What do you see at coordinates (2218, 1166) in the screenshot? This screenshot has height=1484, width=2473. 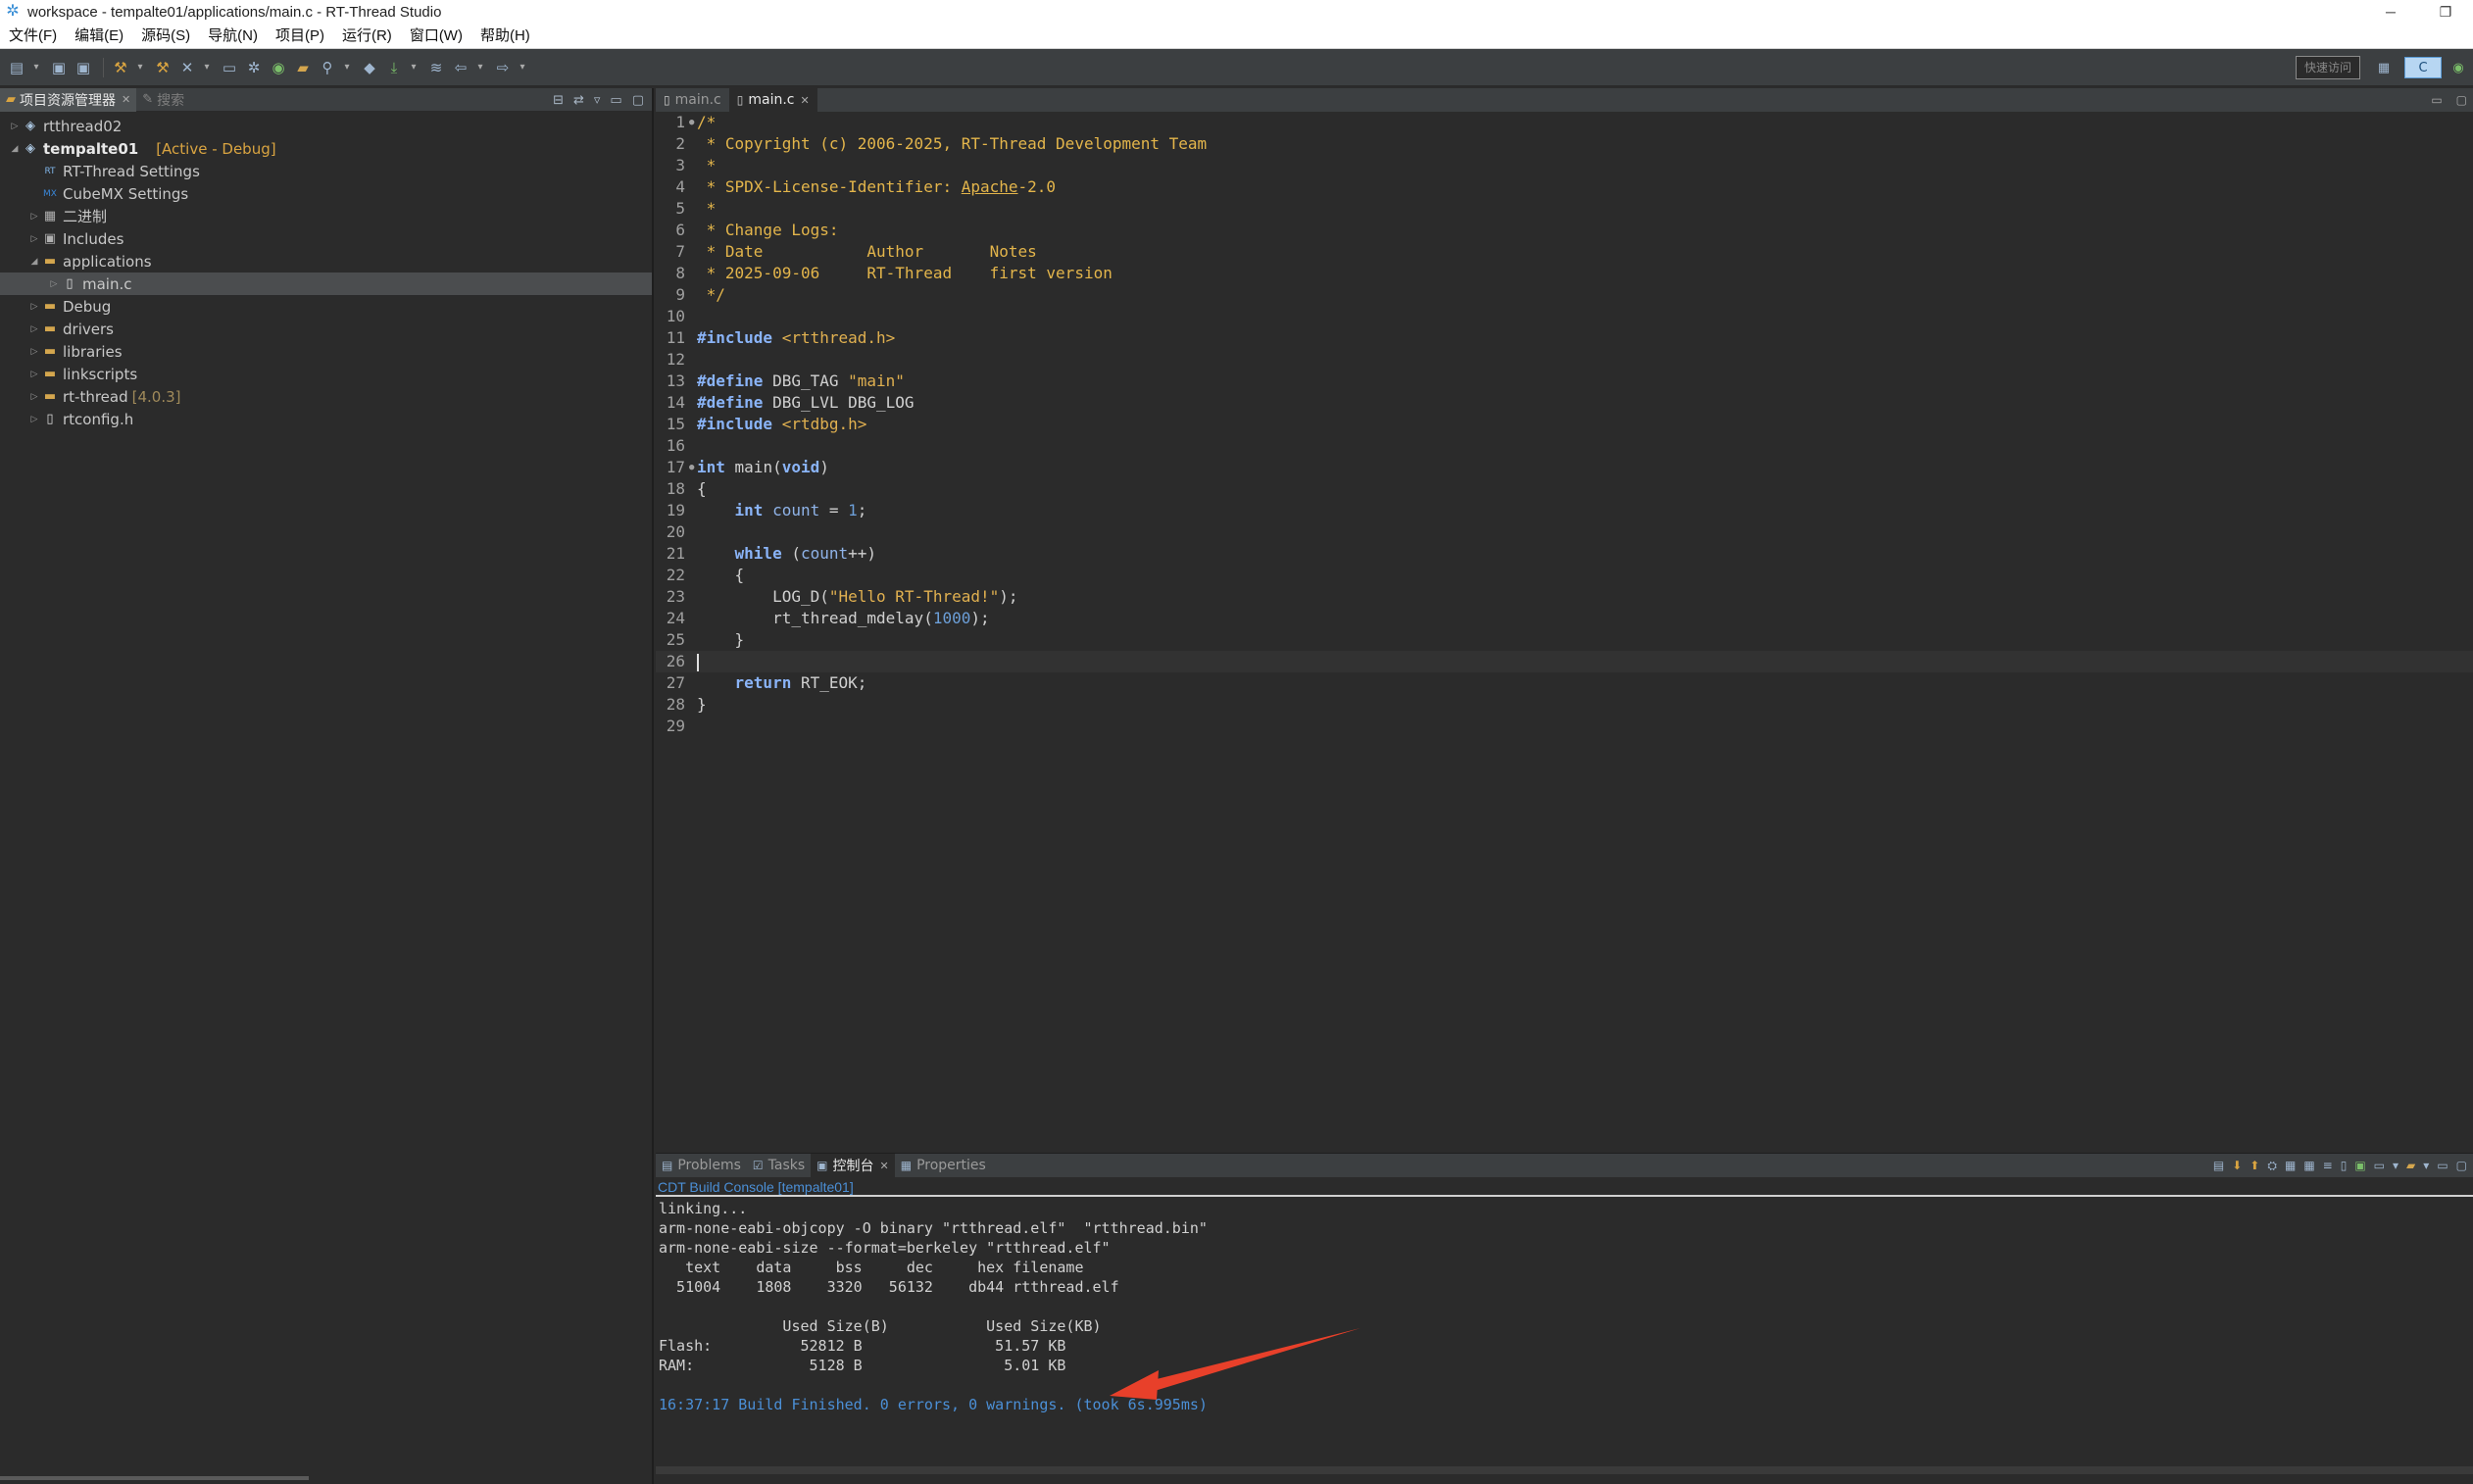 I see `clear-console-icon: ▤` at bounding box center [2218, 1166].